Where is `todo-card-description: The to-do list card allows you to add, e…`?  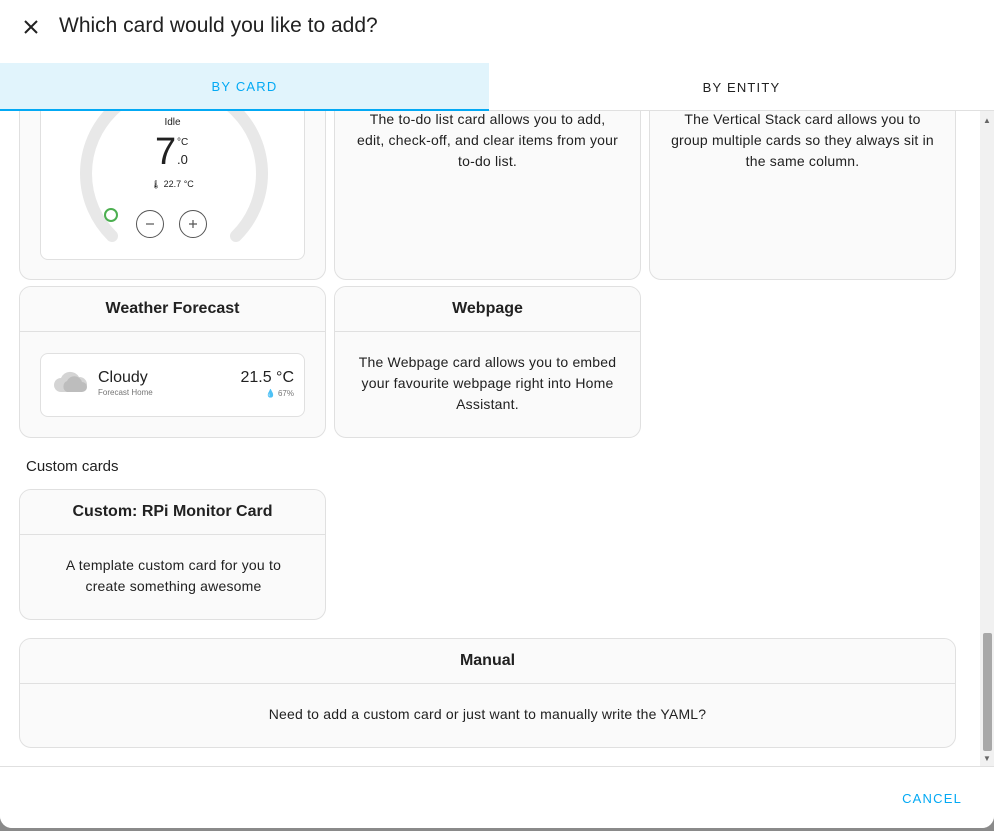
todo-card-description: The to-do list card allows you to add, e… is located at coordinates (487, 140).